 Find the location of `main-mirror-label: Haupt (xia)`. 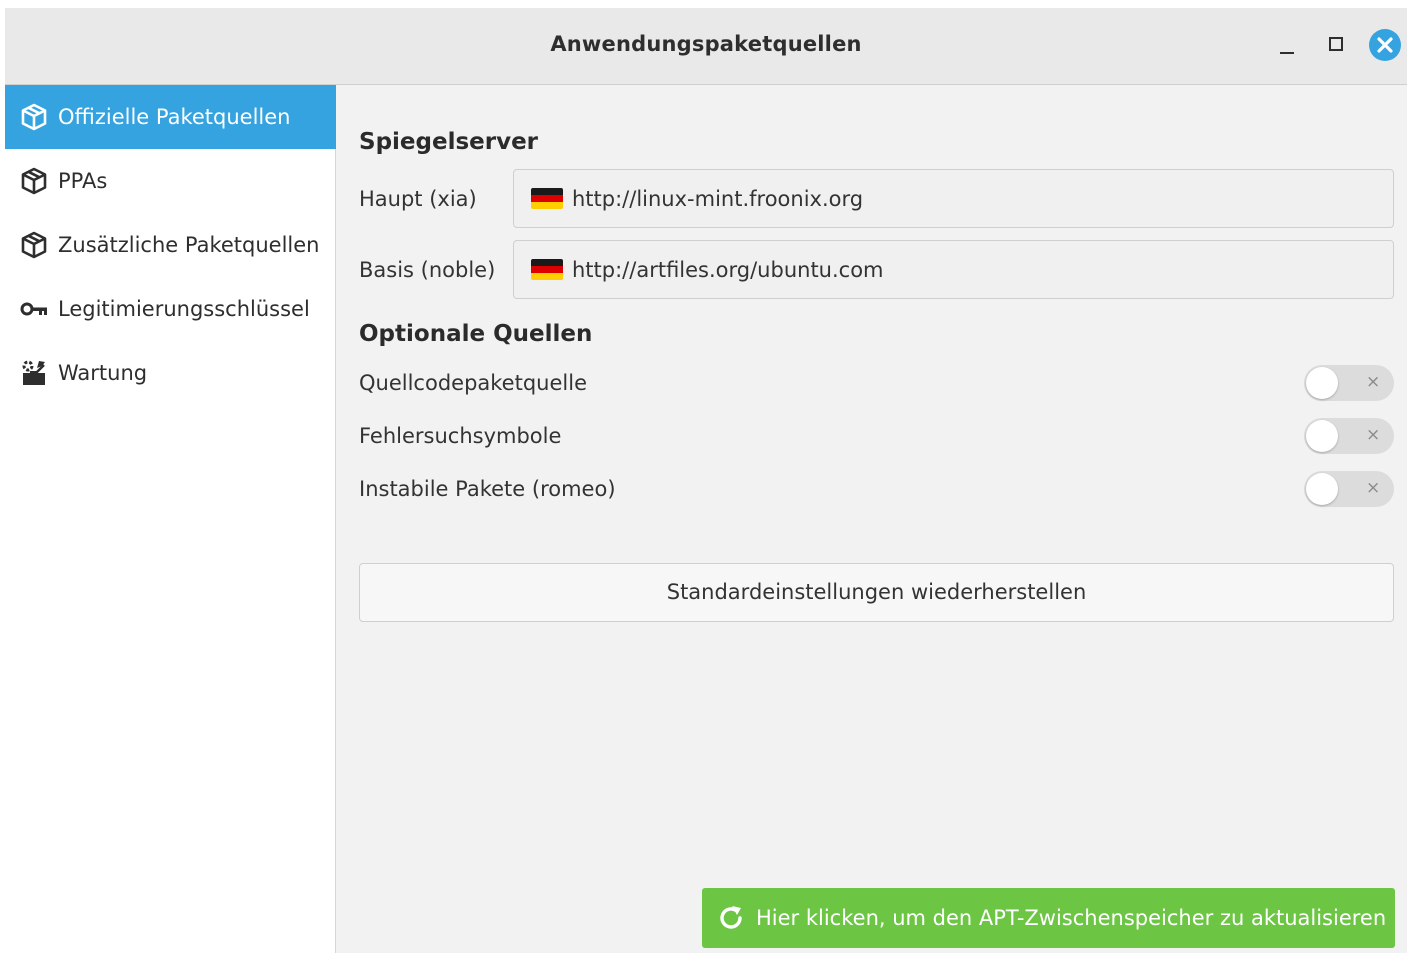

main-mirror-label: Haupt (xia) is located at coordinates (418, 199).